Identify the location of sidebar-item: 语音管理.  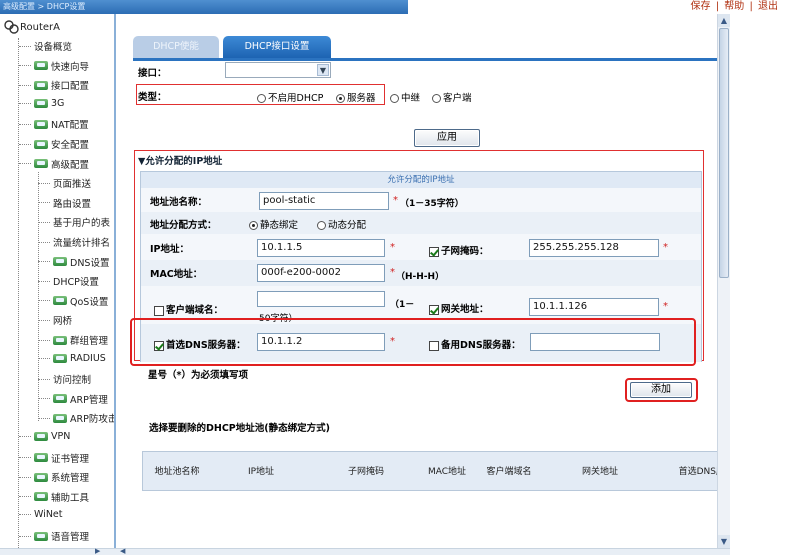
(54, 536).